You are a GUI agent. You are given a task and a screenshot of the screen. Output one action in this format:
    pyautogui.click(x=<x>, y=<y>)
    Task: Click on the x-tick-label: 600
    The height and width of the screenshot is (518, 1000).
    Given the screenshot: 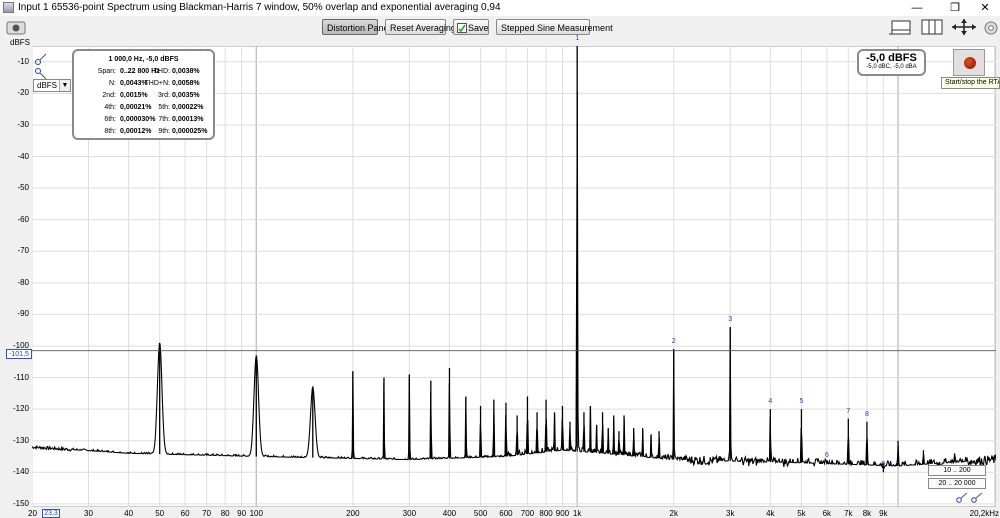 What is the action you would take?
    pyautogui.click(x=506, y=513)
    